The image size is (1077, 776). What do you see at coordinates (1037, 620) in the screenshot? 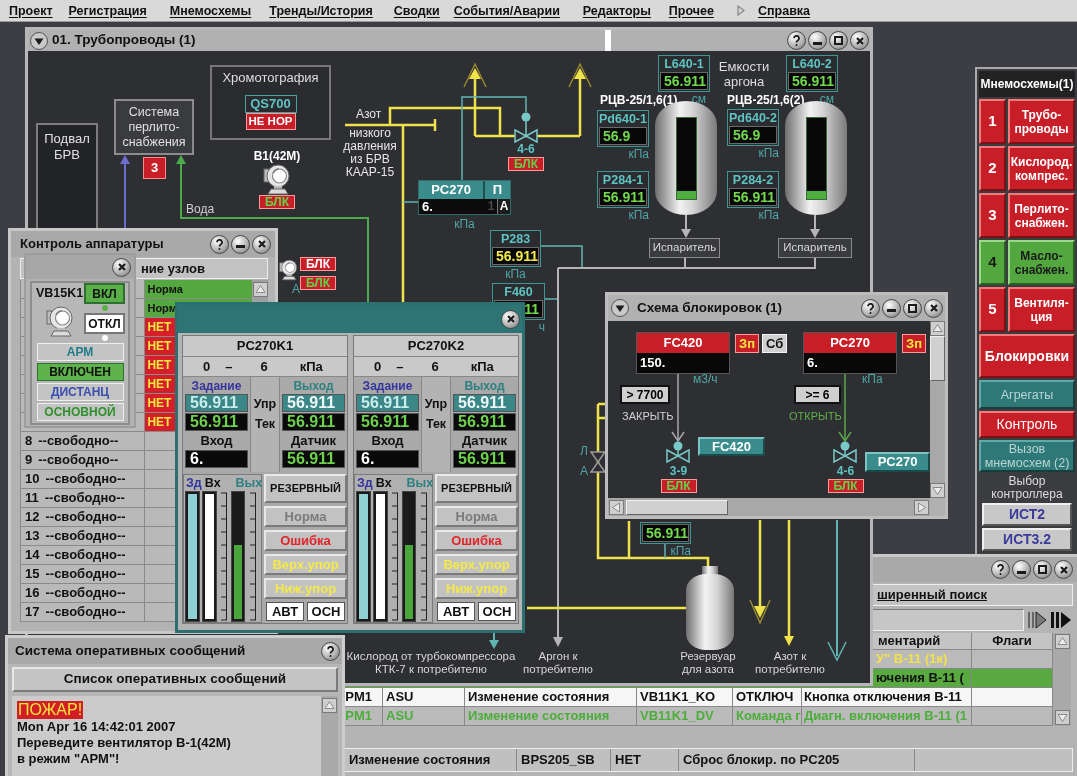
I see `skip-forward-icon` at bounding box center [1037, 620].